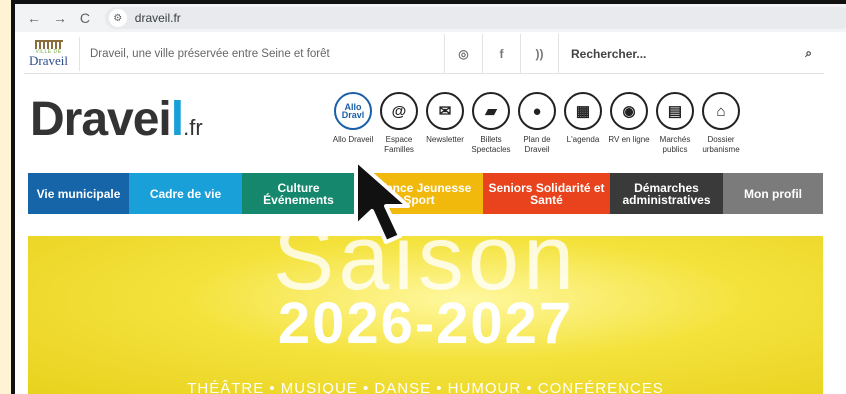 The image size is (846, 394). What do you see at coordinates (353, 111) in the screenshot?
I see `allo-draveil-icon: Allo Dravl` at bounding box center [353, 111].